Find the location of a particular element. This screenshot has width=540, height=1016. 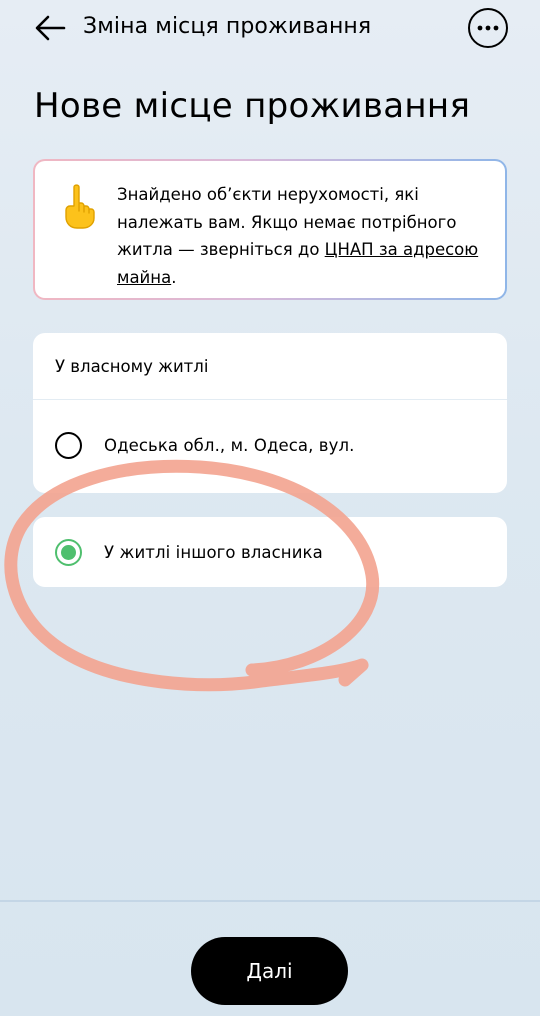

top-bar: Зміна місця проживання is located at coordinates (270, 28).